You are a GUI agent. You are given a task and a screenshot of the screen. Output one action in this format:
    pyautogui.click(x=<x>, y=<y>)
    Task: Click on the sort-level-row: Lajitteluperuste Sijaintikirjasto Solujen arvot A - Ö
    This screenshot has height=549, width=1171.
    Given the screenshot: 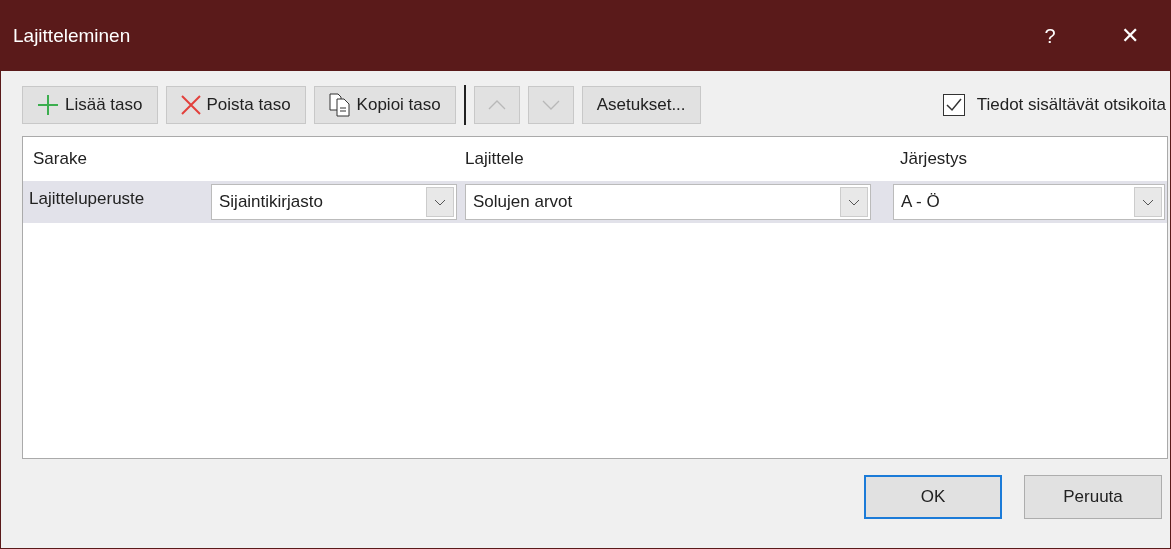 What is the action you would take?
    pyautogui.click(x=595, y=202)
    